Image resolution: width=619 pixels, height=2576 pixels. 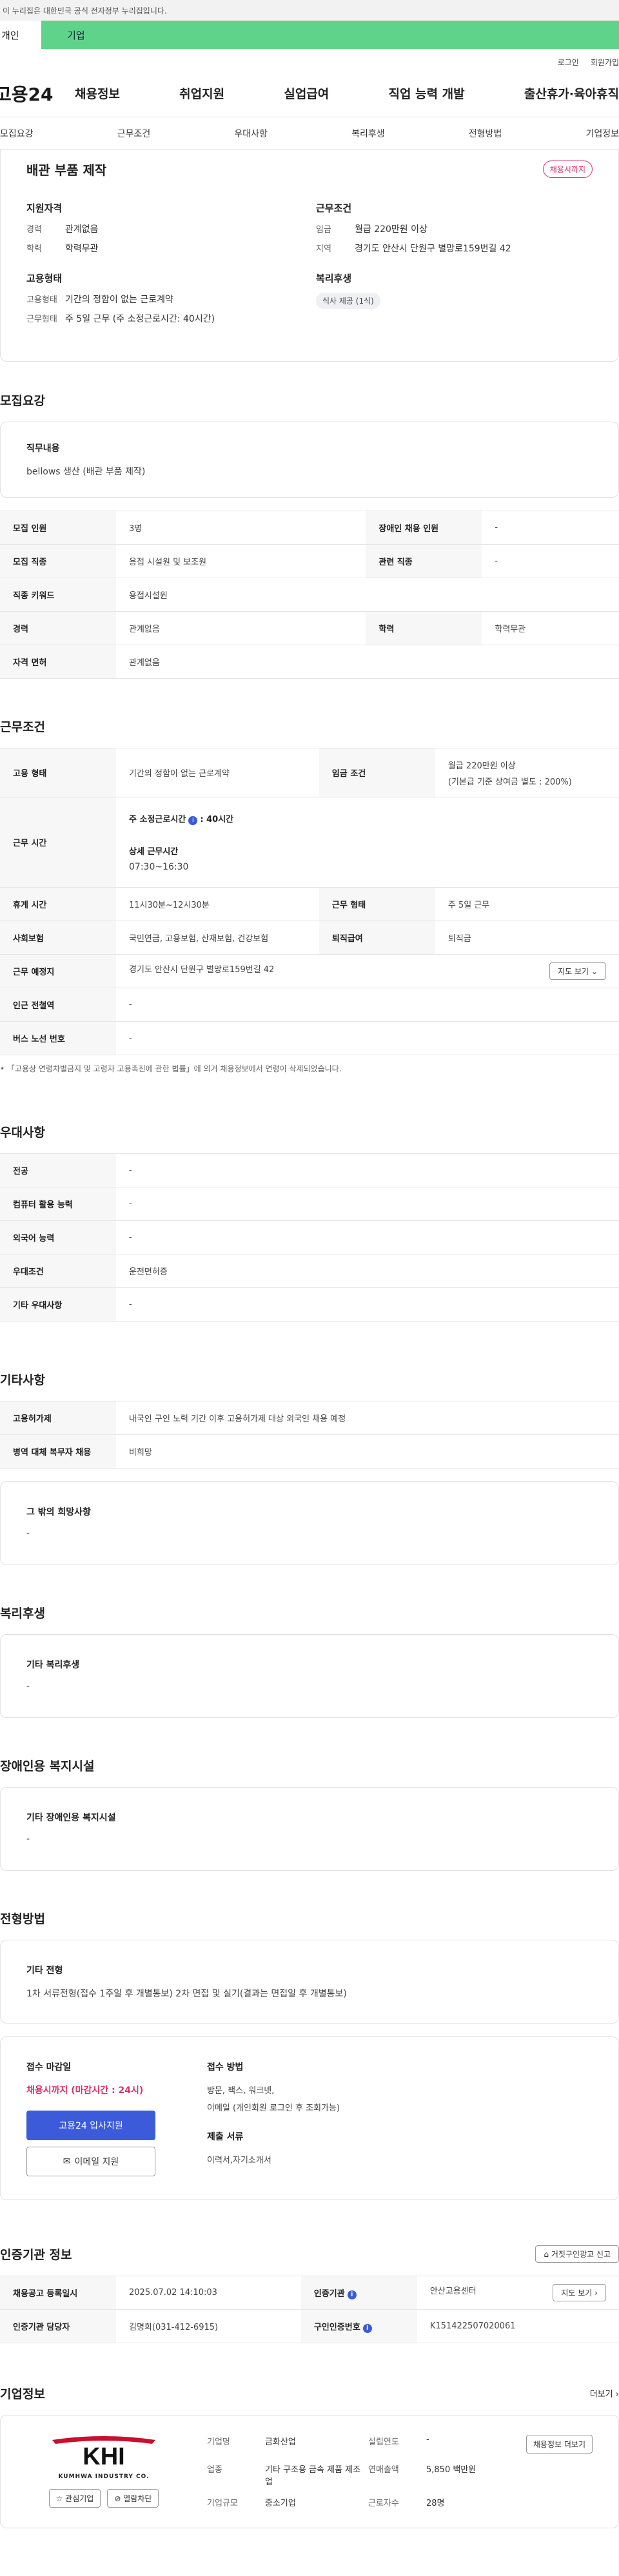 What do you see at coordinates (49, 2067) in the screenshot?
I see `deadline-label: 접수 마감일` at bounding box center [49, 2067].